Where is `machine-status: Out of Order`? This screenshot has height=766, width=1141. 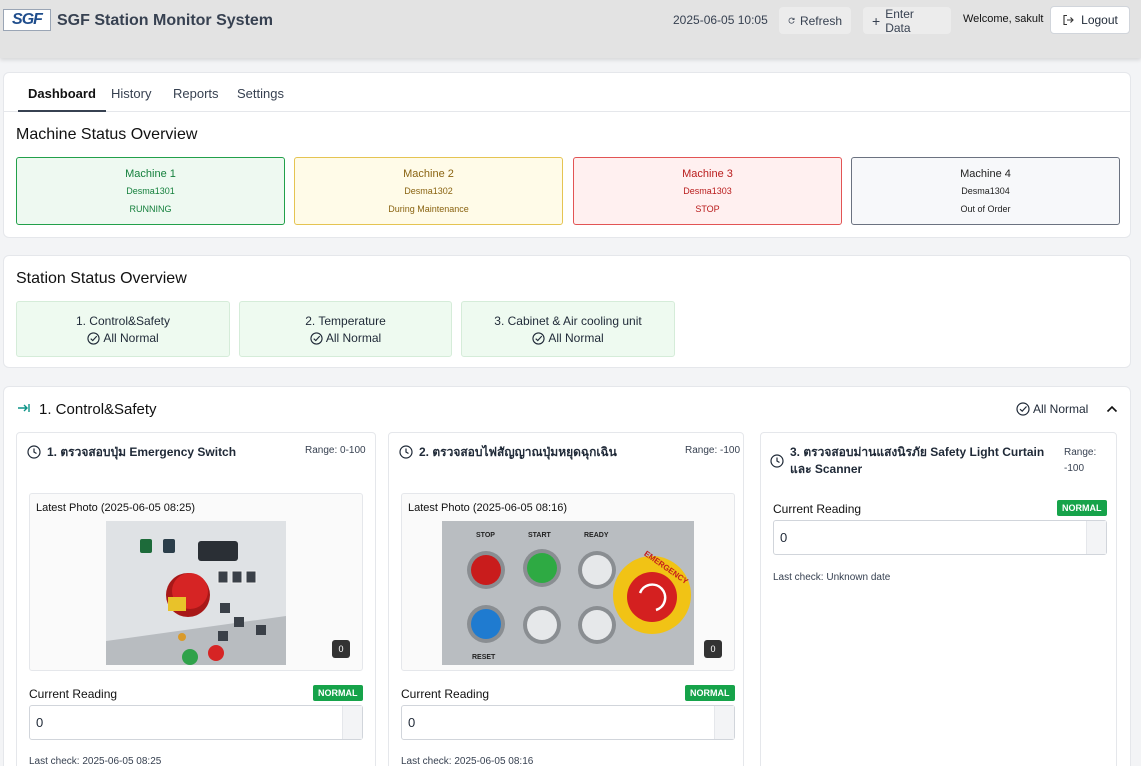 machine-status: Out of Order is located at coordinates (985, 209).